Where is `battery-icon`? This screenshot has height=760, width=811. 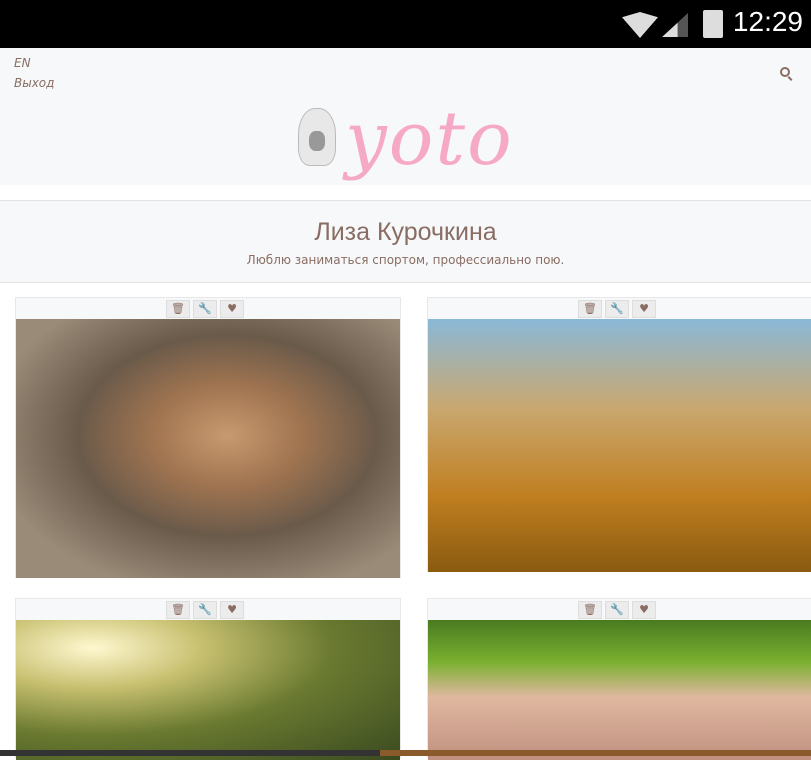
battery-icon is located at coordinates (713, 24).